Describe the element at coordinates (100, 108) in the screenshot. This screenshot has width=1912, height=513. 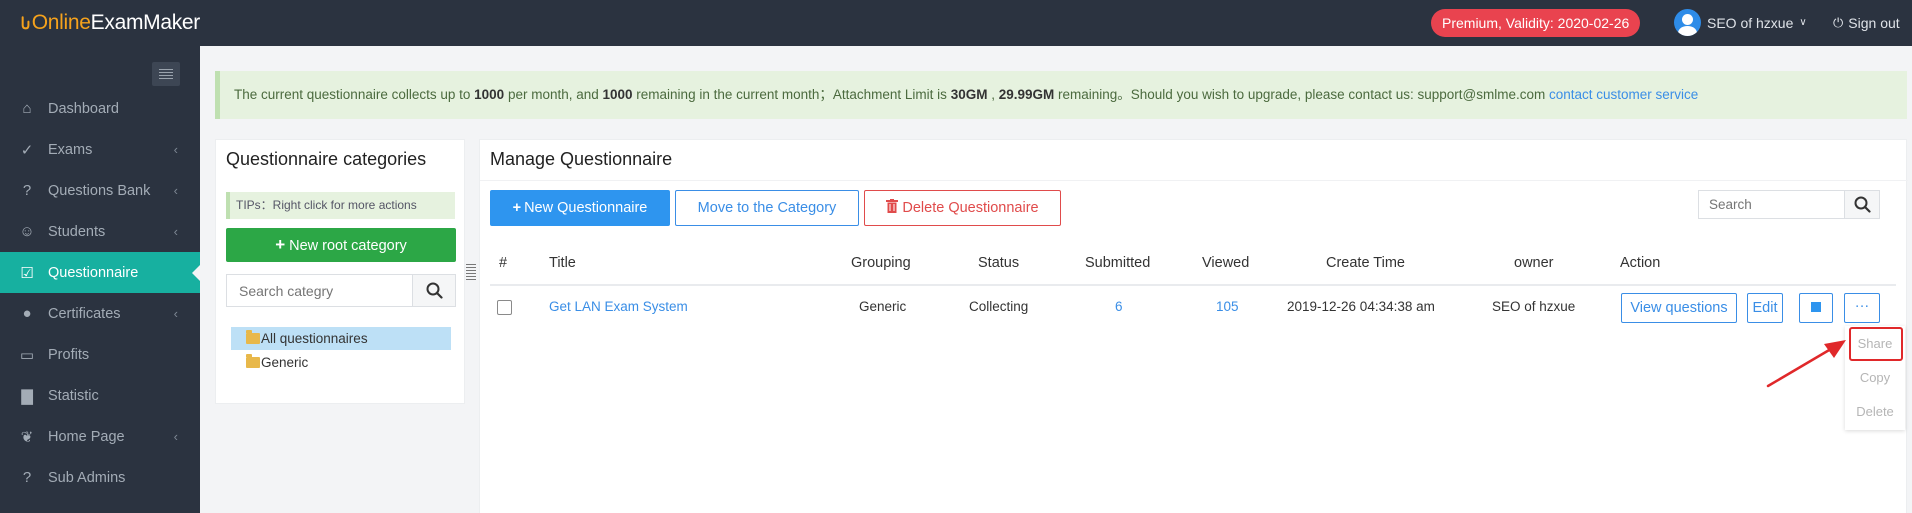
I see `sidebar-item-dashboard: ⌂ Dashboard` at that location.